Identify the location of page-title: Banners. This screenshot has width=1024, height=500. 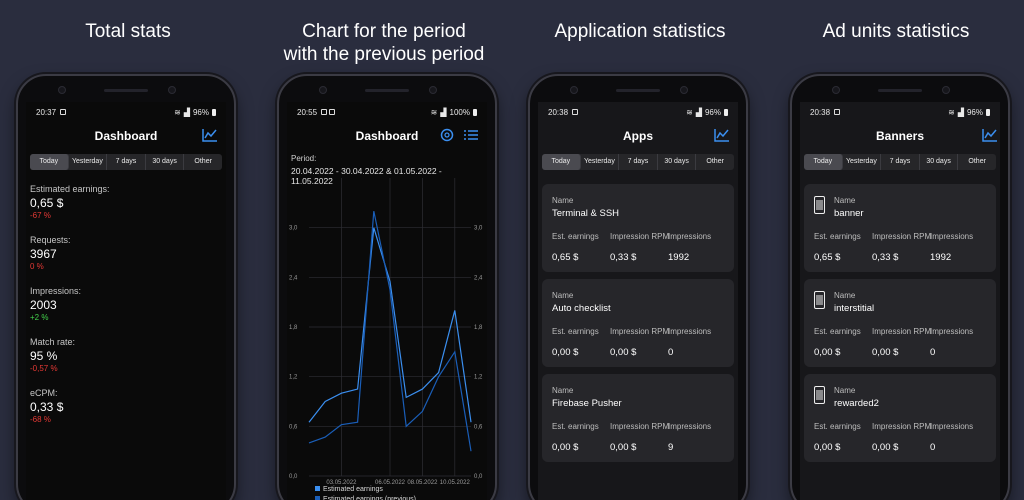
(900, 136).